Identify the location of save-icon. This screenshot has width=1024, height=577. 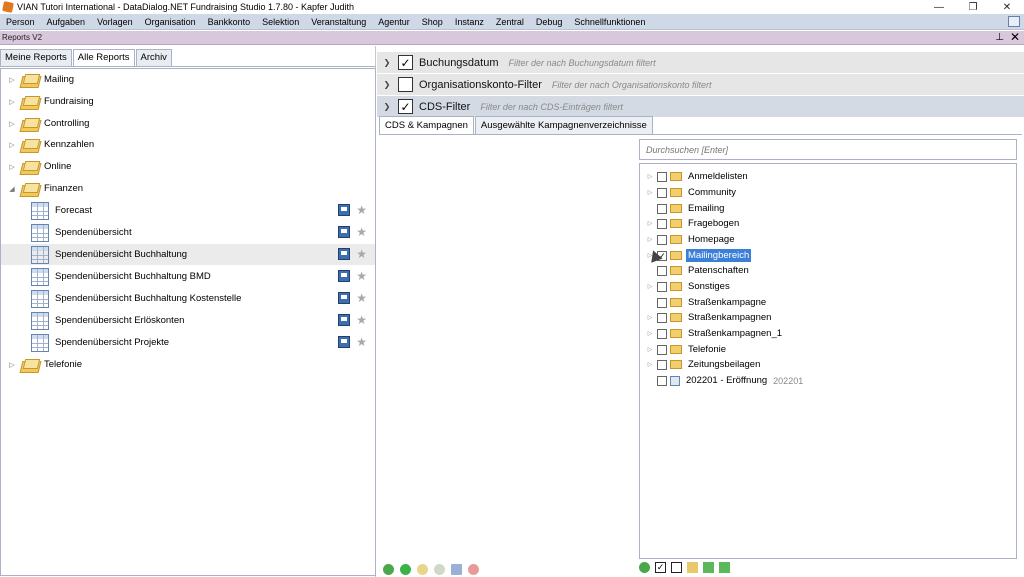
(456, 569).